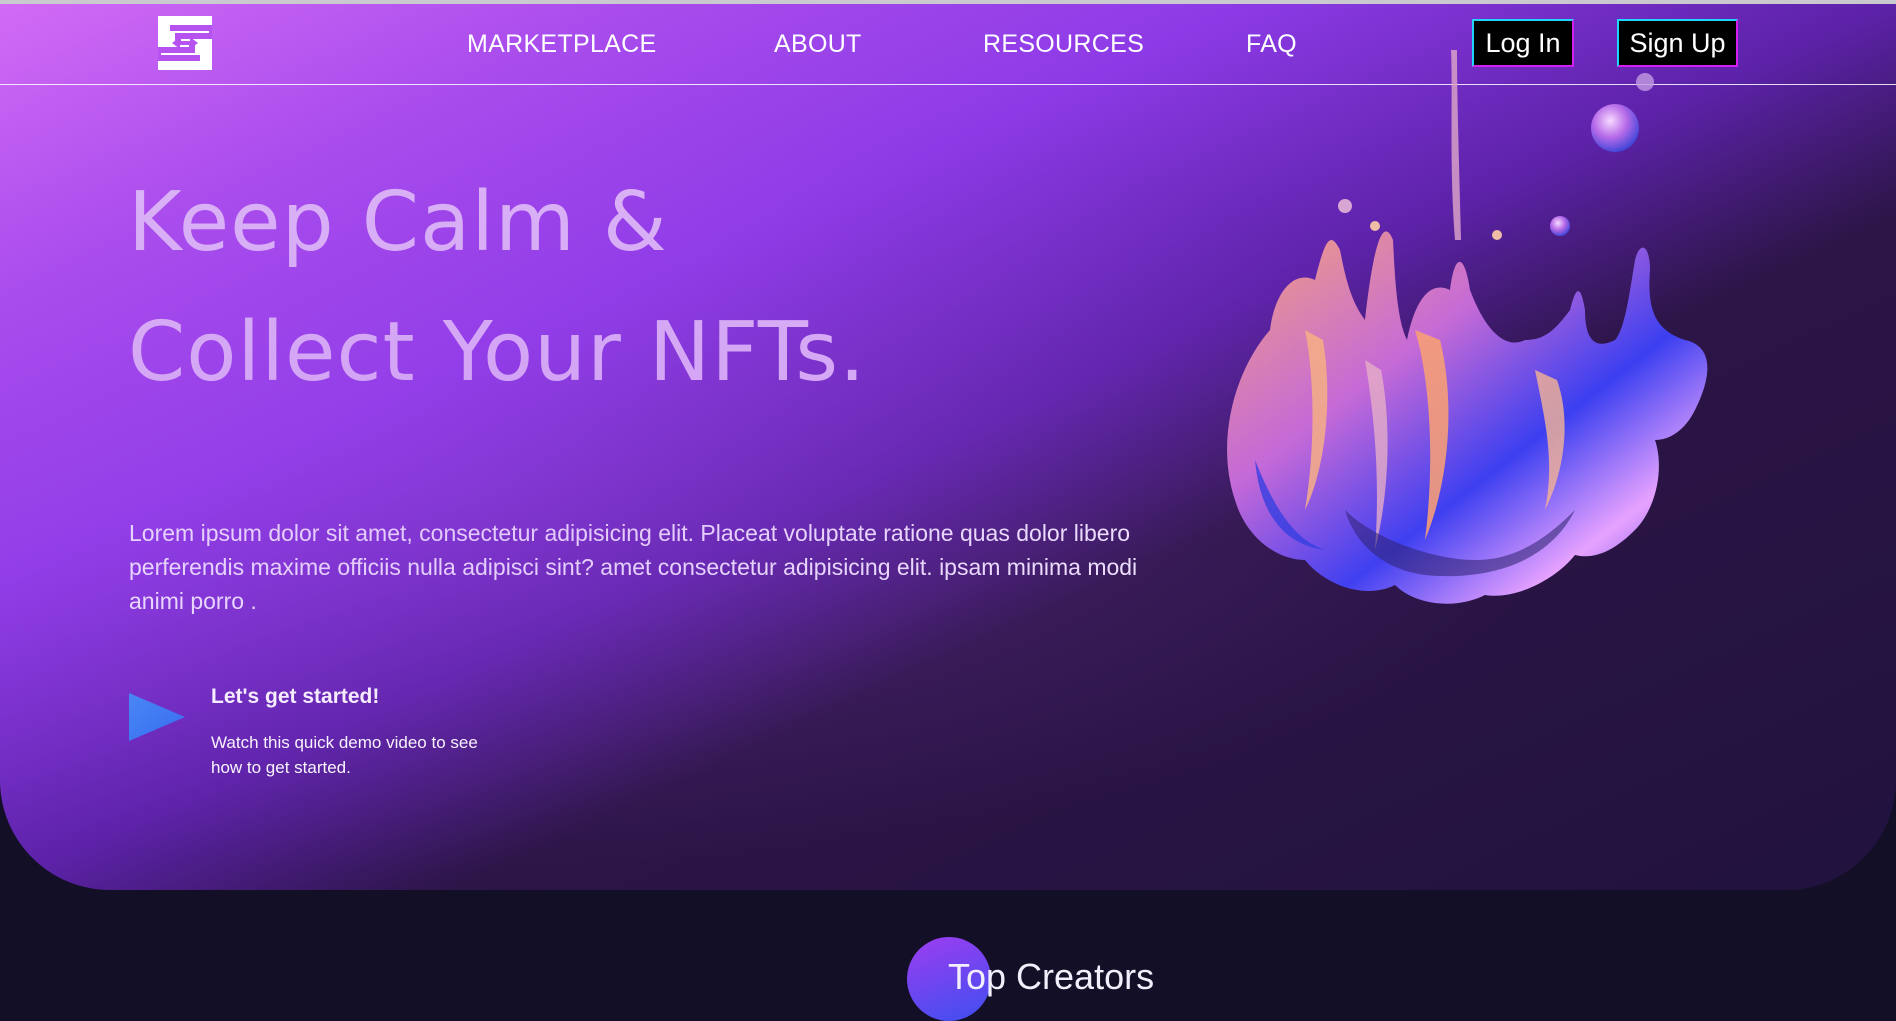  What do you see at coordinates (157, 717) in the screenshot?
I see `play-icon` at bounding box center [157, 717].